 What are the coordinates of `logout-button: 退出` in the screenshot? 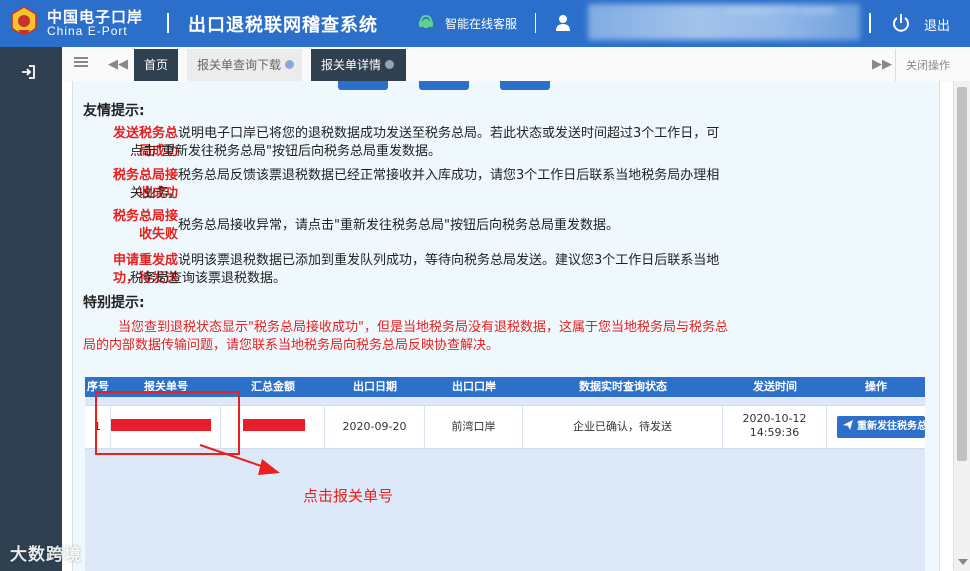 It's located at (937, 24).